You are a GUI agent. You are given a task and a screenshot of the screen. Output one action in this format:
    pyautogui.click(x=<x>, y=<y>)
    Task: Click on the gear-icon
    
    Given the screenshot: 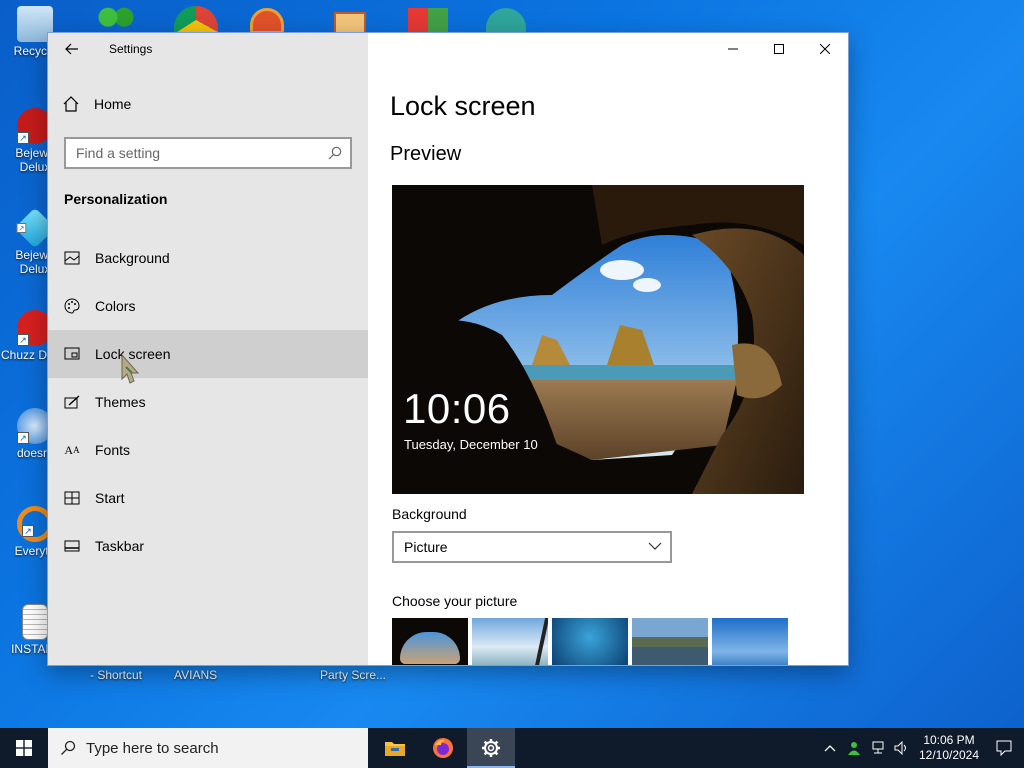 What is the action you would take?
    pyautogui.click(x=491, y=748)
    